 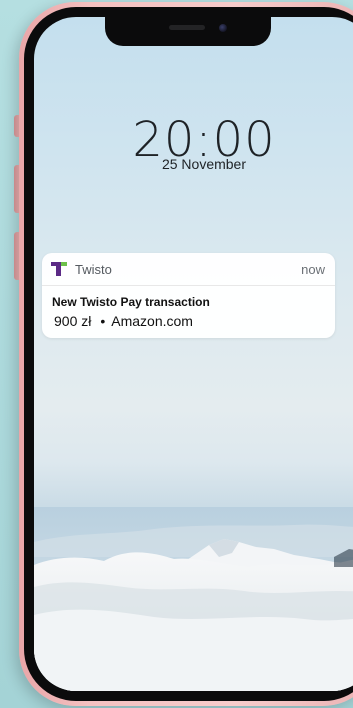 I want to click on lock-date: 25 November, so click(x=204, y=164).